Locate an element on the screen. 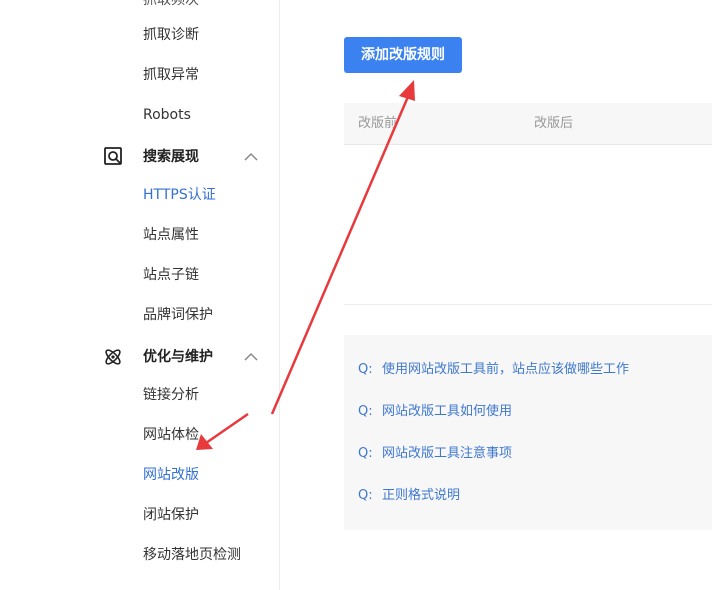 The image size is (712, 590). sidebar-item-crawl-diagnosis: 抓取诊断 is located at coordinates (171, 35).